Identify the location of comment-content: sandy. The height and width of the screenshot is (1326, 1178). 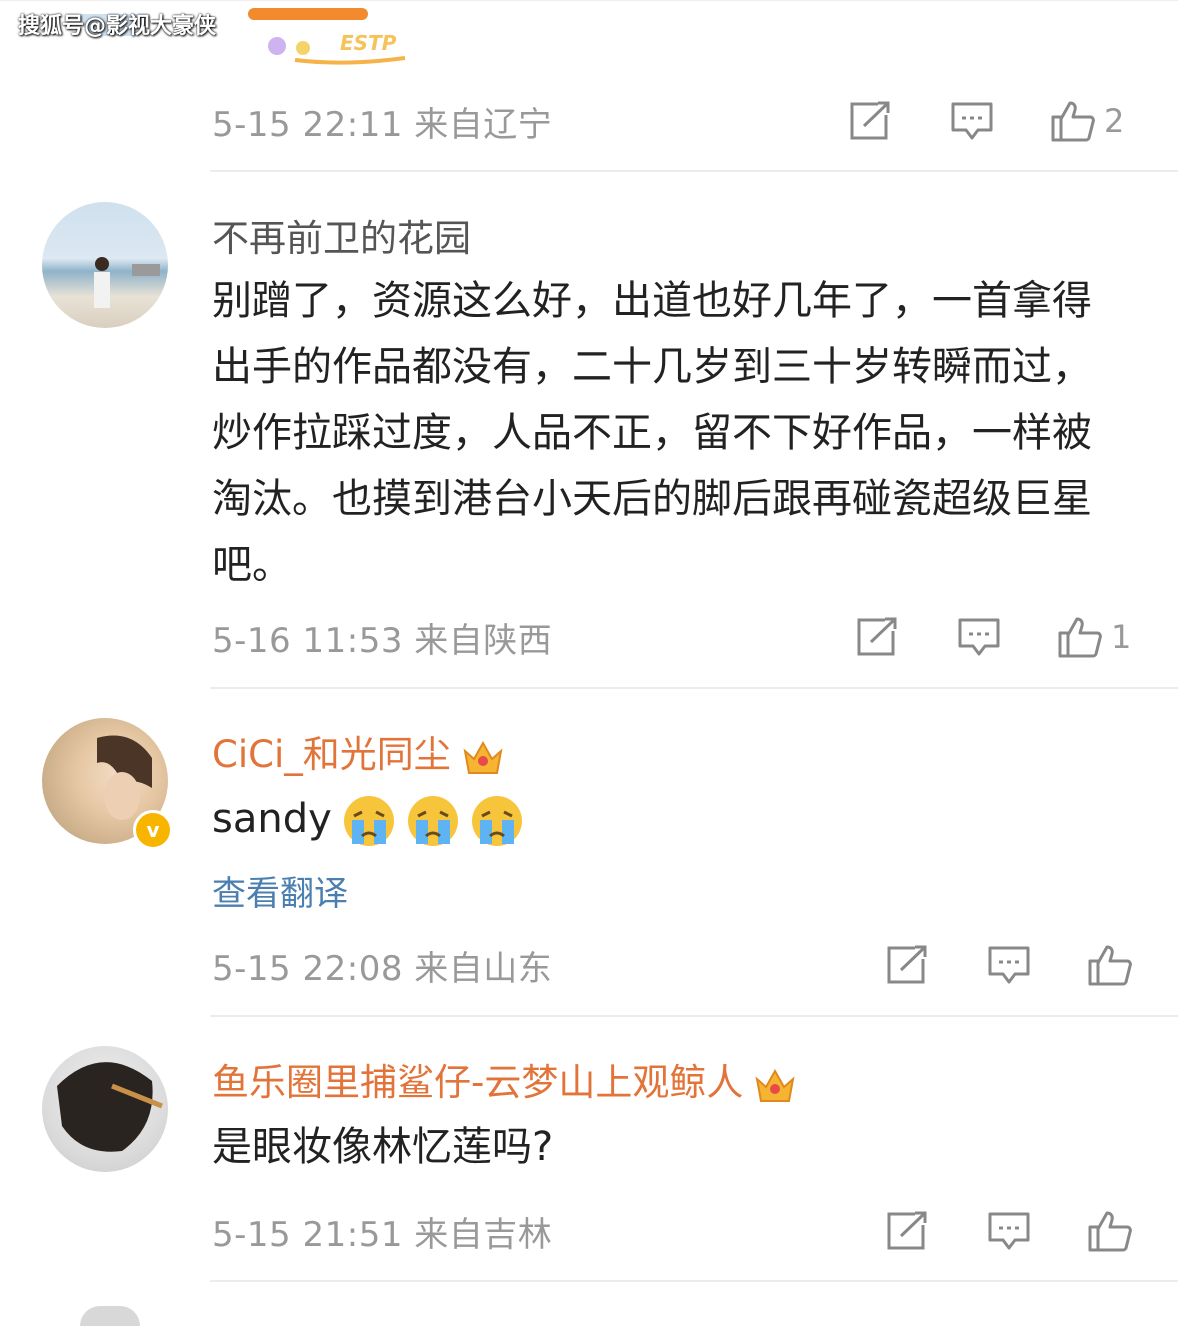
(662, 819).